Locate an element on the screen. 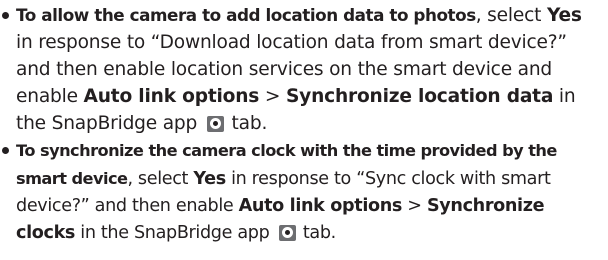  item-bold-setting: Synchronize location data is located at coordinates (419, 96).